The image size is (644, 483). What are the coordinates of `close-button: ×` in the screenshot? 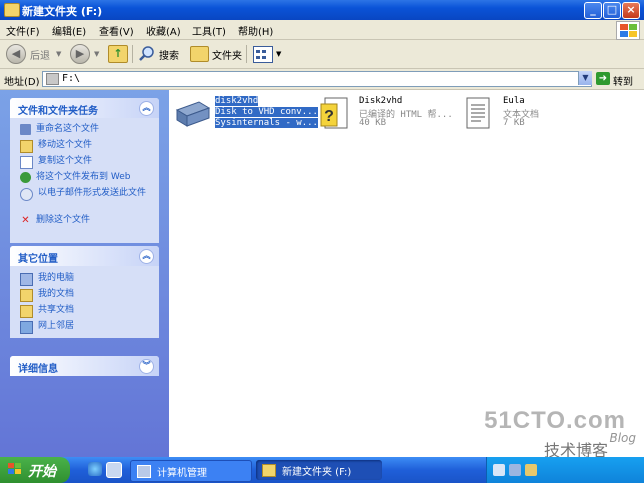 It's located at (631, 10).